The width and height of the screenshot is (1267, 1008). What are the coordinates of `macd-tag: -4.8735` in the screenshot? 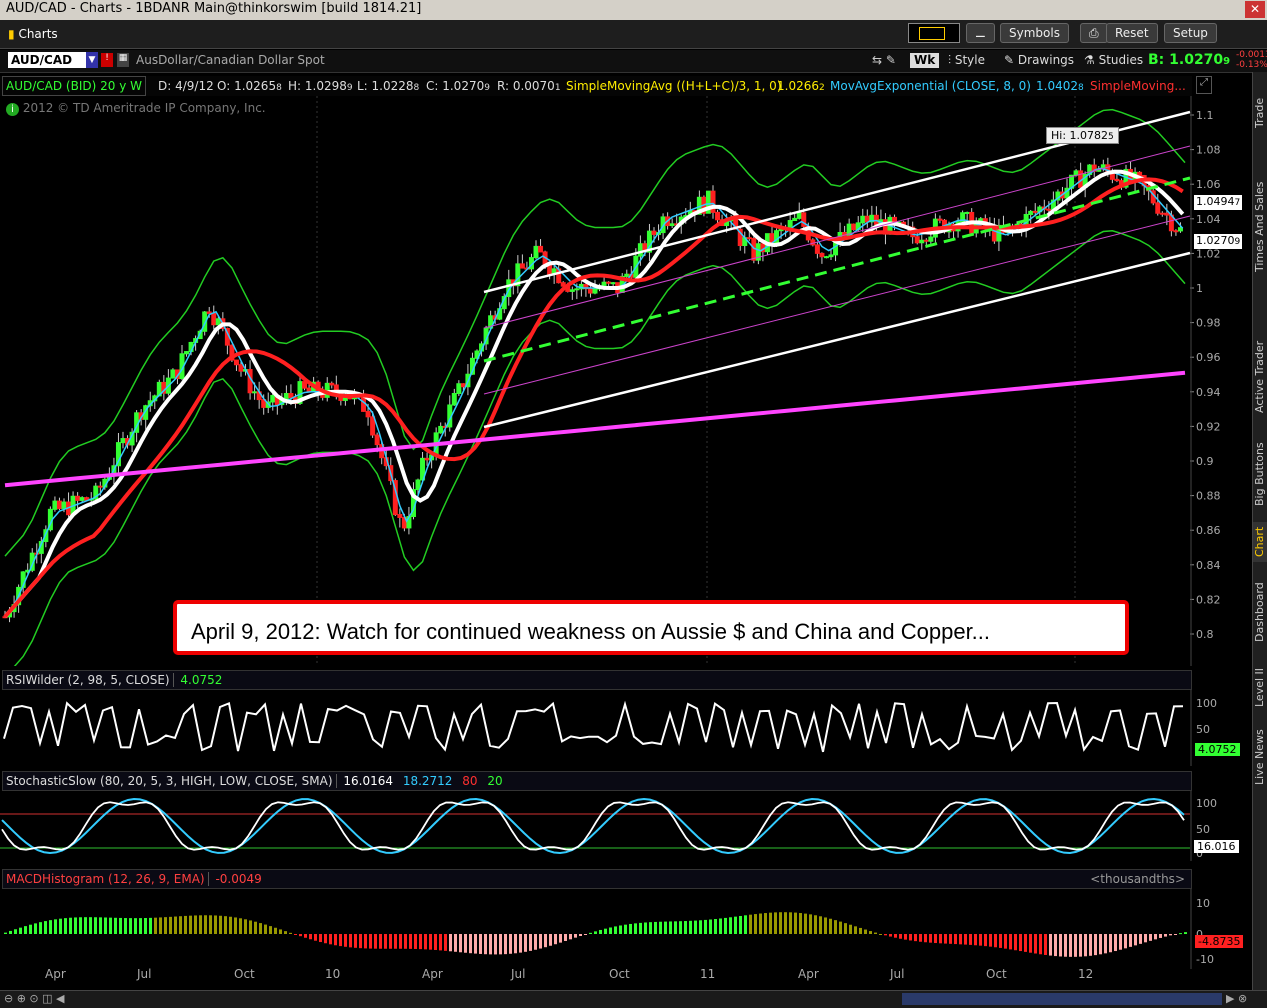 It's located at (1219, 941).